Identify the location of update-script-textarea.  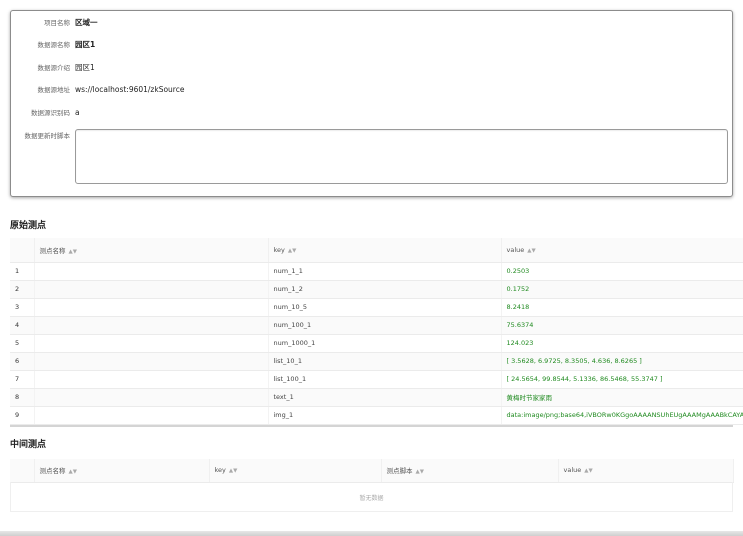
(401, 156).